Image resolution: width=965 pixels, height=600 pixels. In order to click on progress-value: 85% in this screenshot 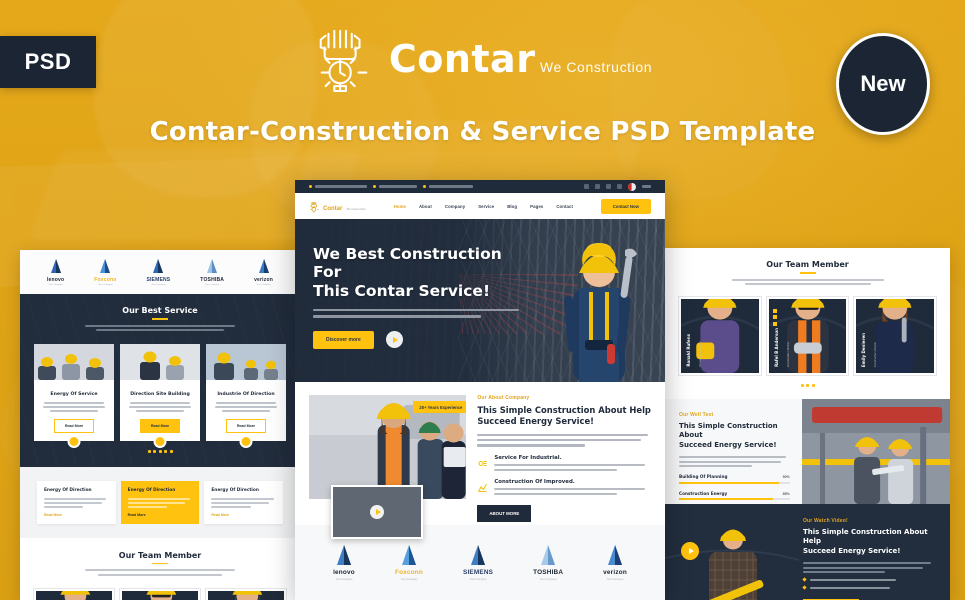, I will do `click(786, 493)`.